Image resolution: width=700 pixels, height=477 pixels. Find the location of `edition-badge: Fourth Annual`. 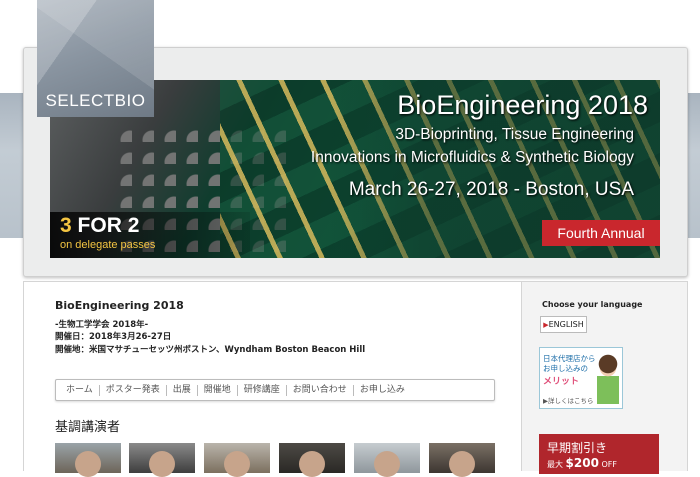

edition-badge: Fourth Annual is located at coordinates (601, 233).